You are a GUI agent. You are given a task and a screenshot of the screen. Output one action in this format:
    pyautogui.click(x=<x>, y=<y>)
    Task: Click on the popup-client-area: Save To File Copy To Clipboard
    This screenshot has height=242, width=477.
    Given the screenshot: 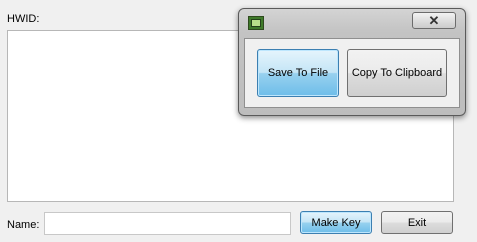 What is the action you would take?
    pyautogui.click(x=352, y=73)
    